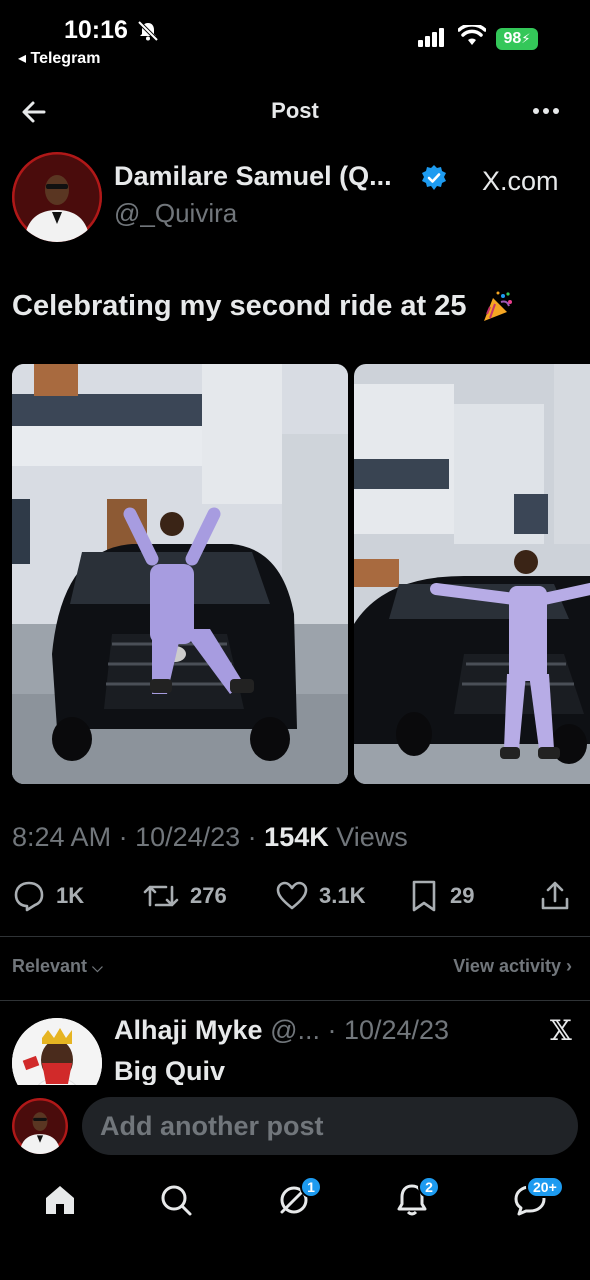 This screenshot has height=1280, width=590. What do you see at coordinates (34, 112) in the screenshot?
I see `back-arrow-icon` at bounding box center [34, 112].